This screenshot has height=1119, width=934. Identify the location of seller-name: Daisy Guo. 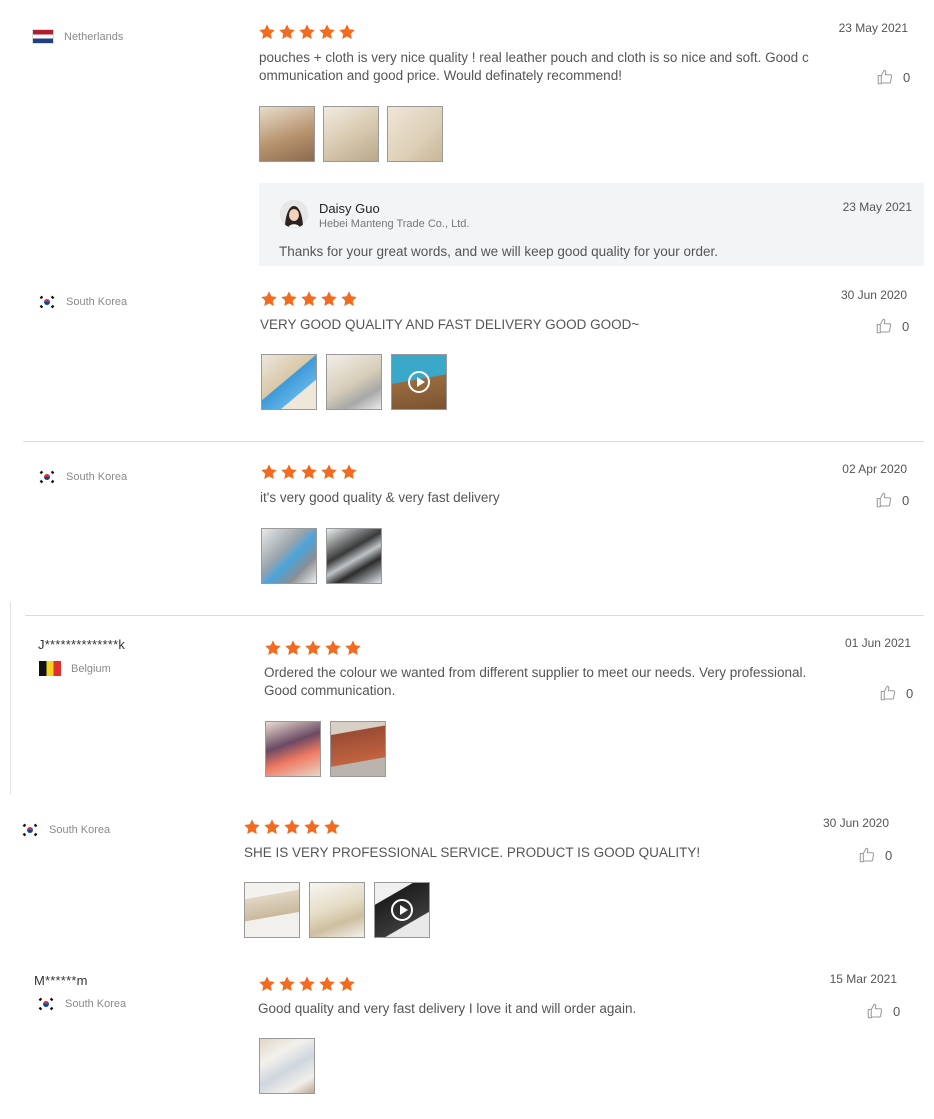
(349, 208).